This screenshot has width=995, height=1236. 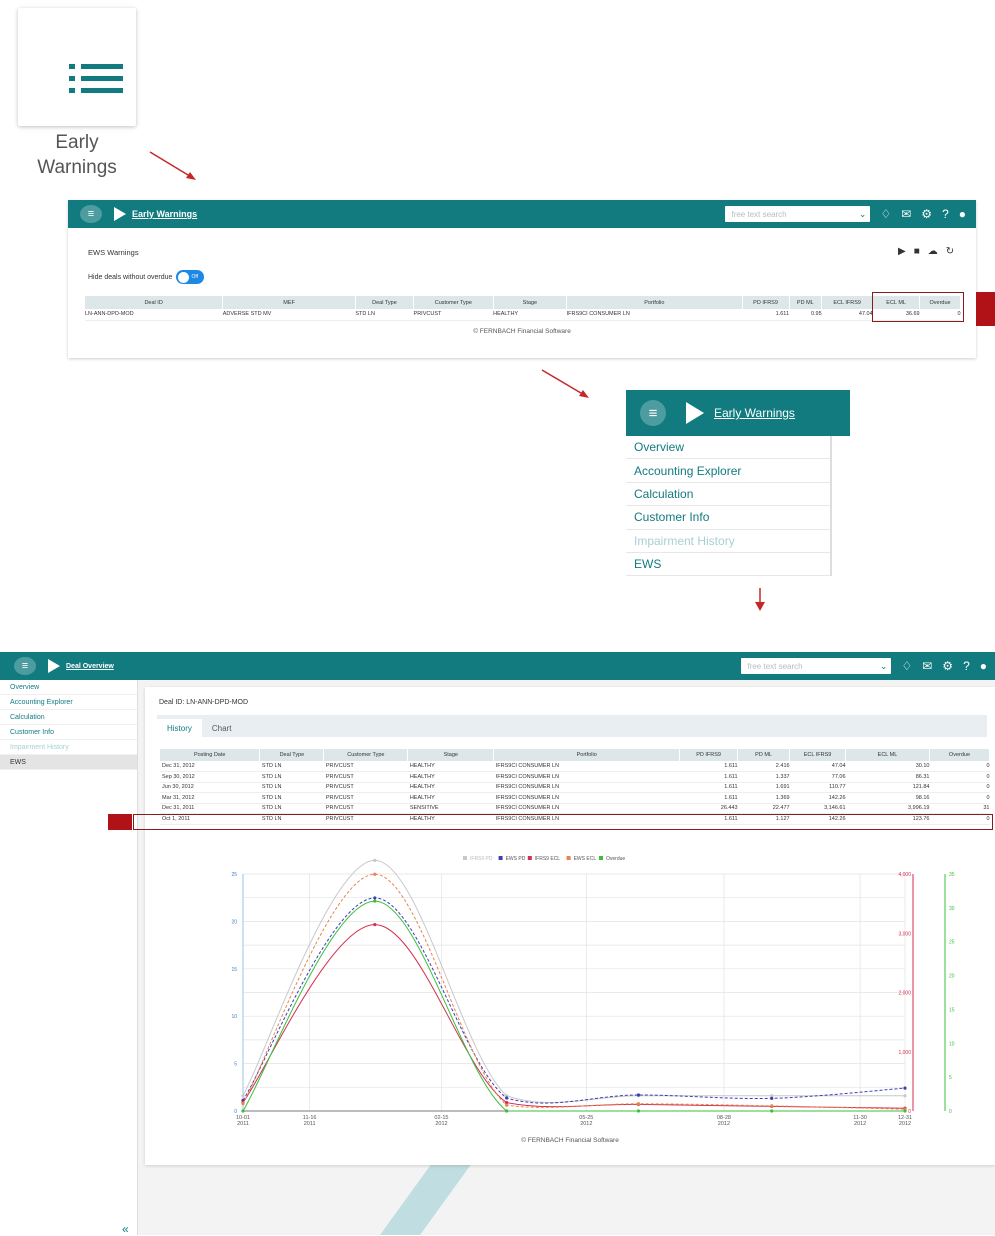 What do you see at coordinates (191, 176) in the screenshot?
I see `arrow-1-head` at bounding box center [191, 176].